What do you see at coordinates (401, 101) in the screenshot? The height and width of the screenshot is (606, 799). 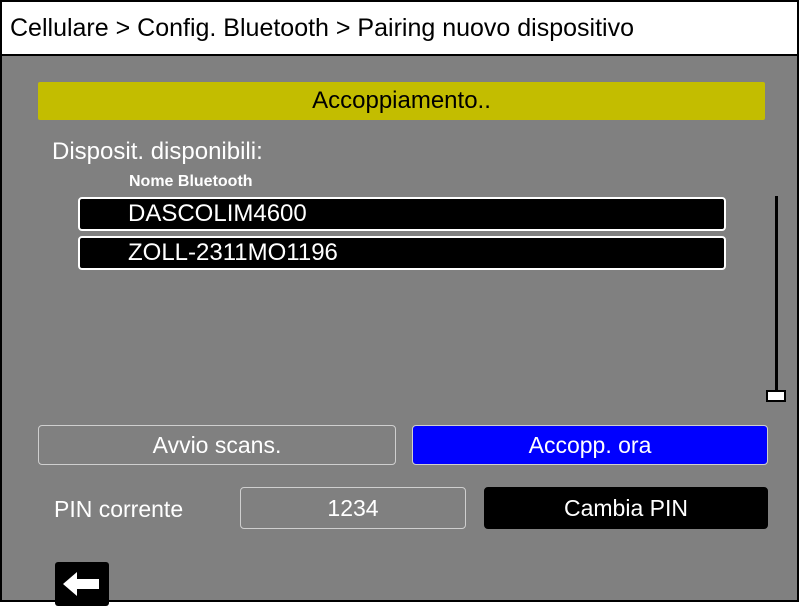 I see `status-banner: Accoppiamento..` at bounding box center [401, 101].